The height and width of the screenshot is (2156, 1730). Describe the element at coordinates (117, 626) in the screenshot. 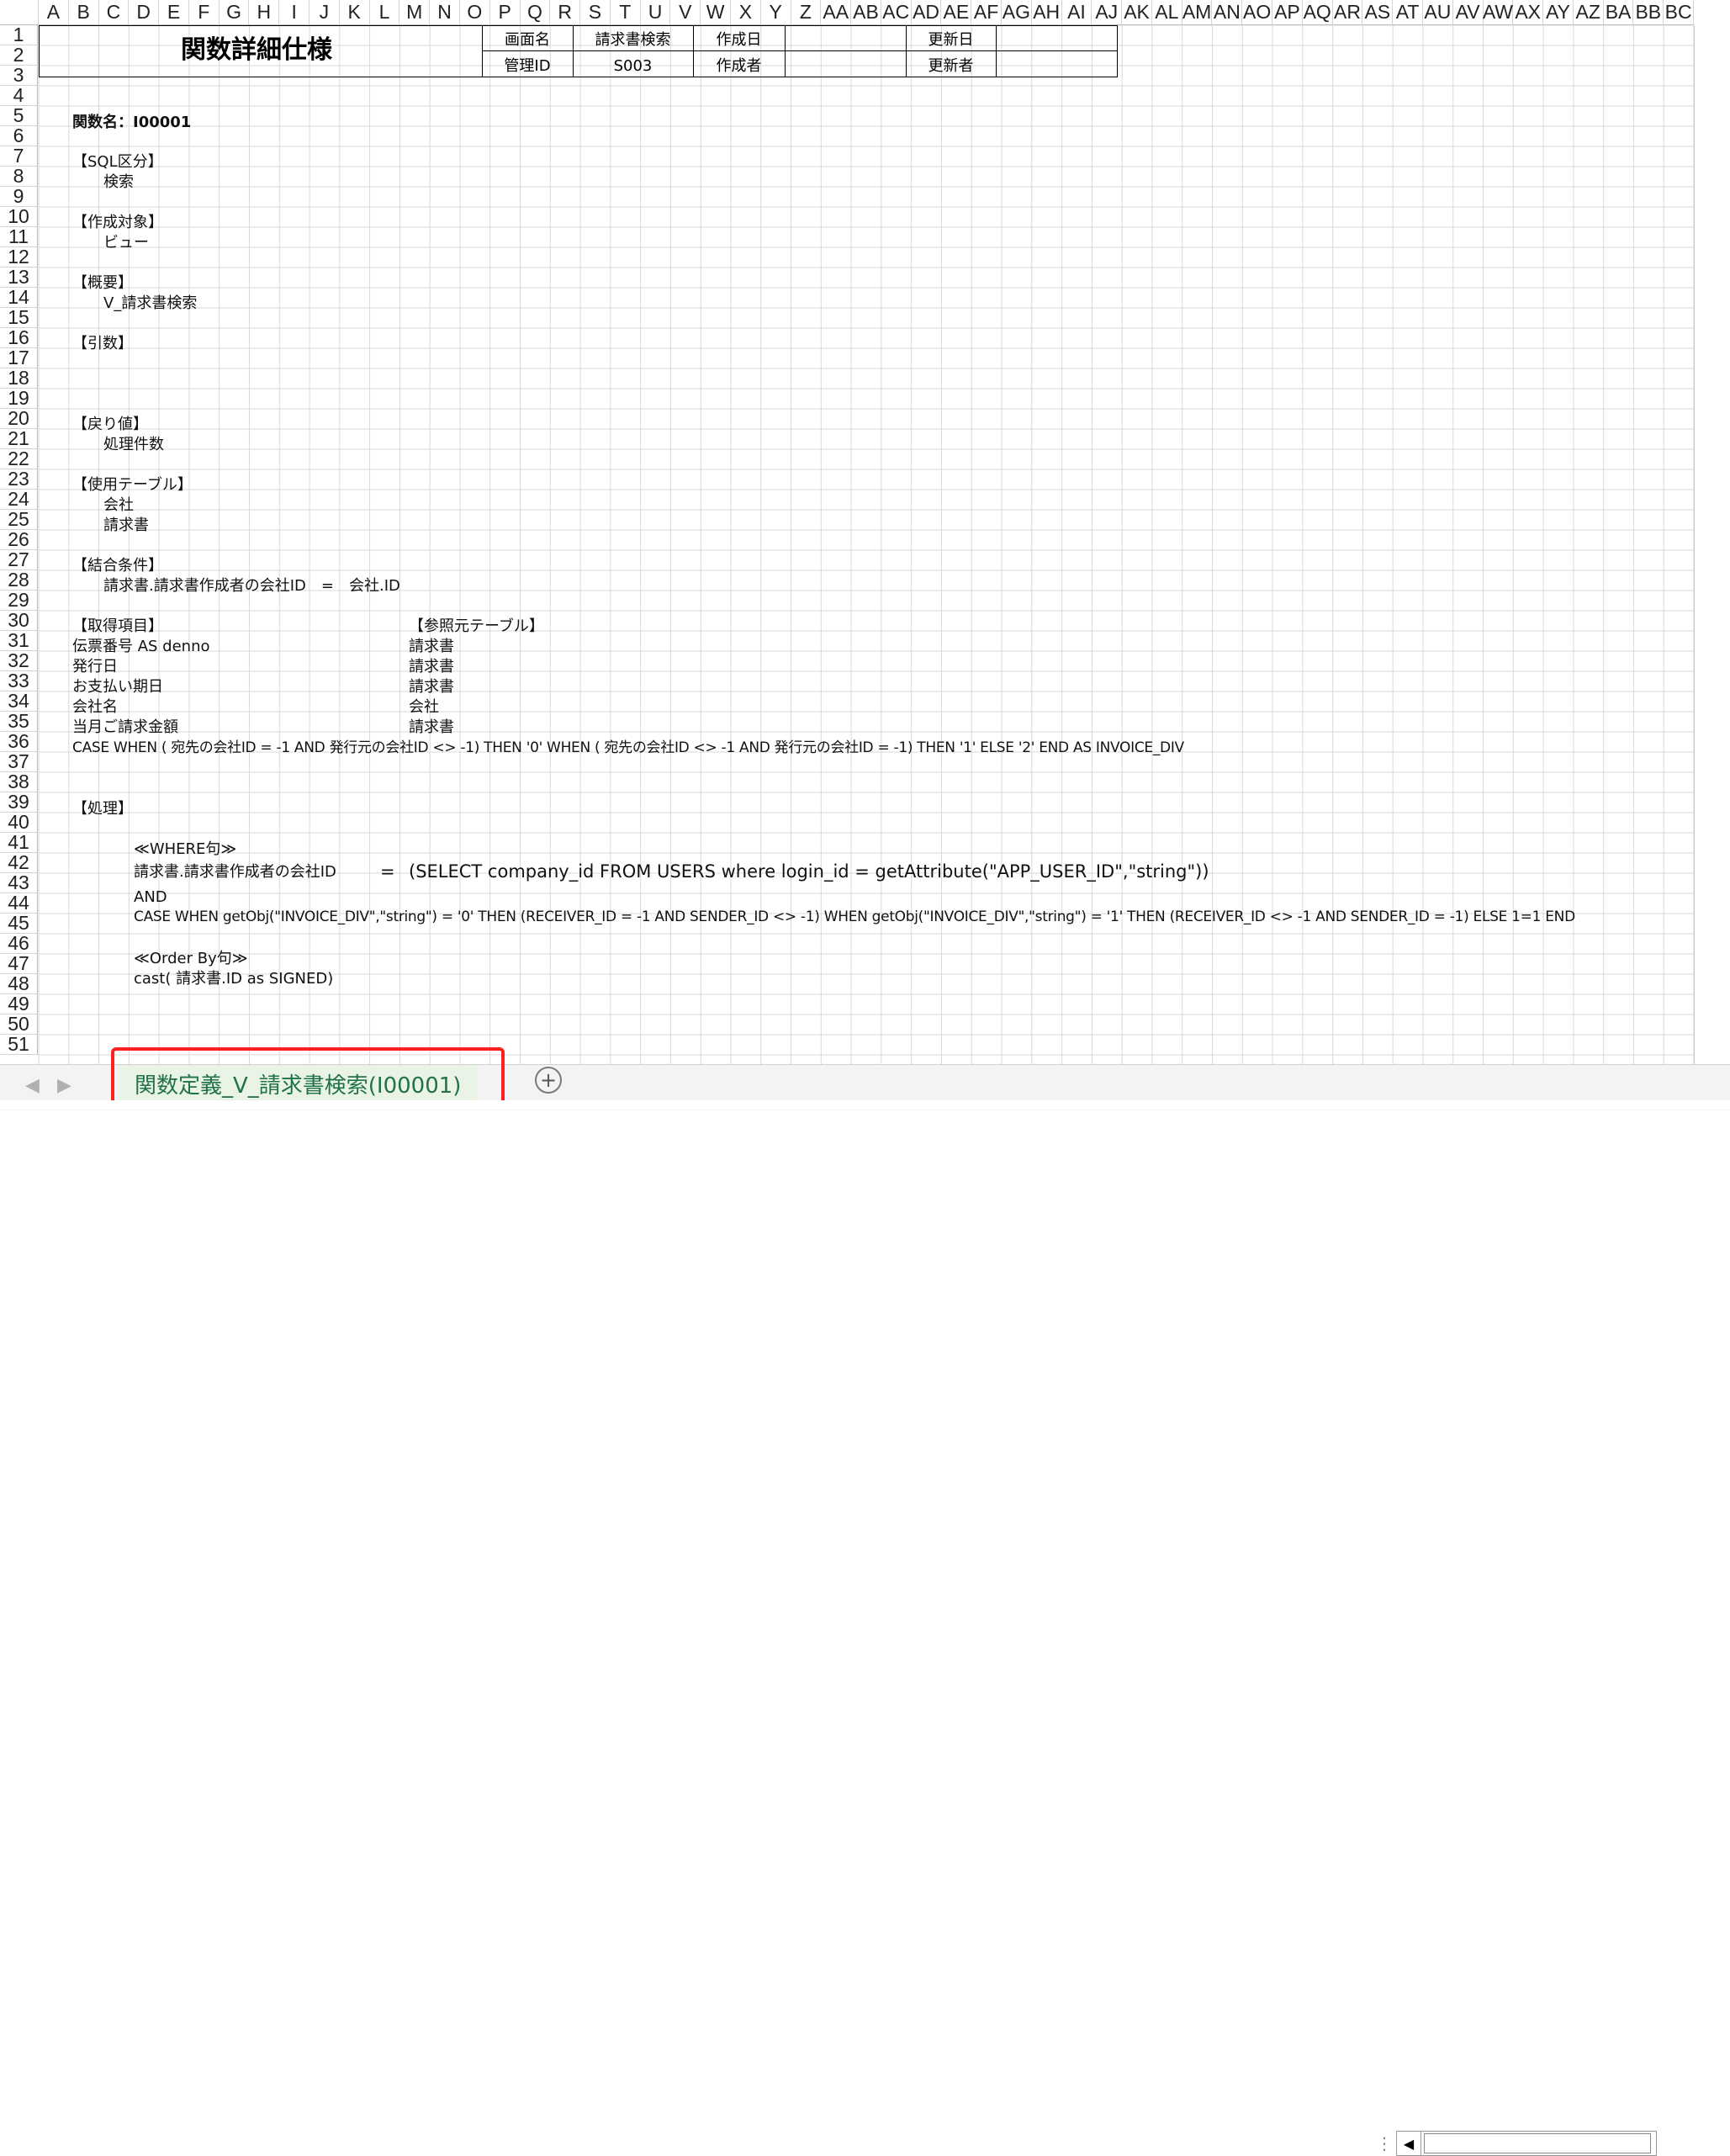

I see `items-label: 【取得項目】` at that location.